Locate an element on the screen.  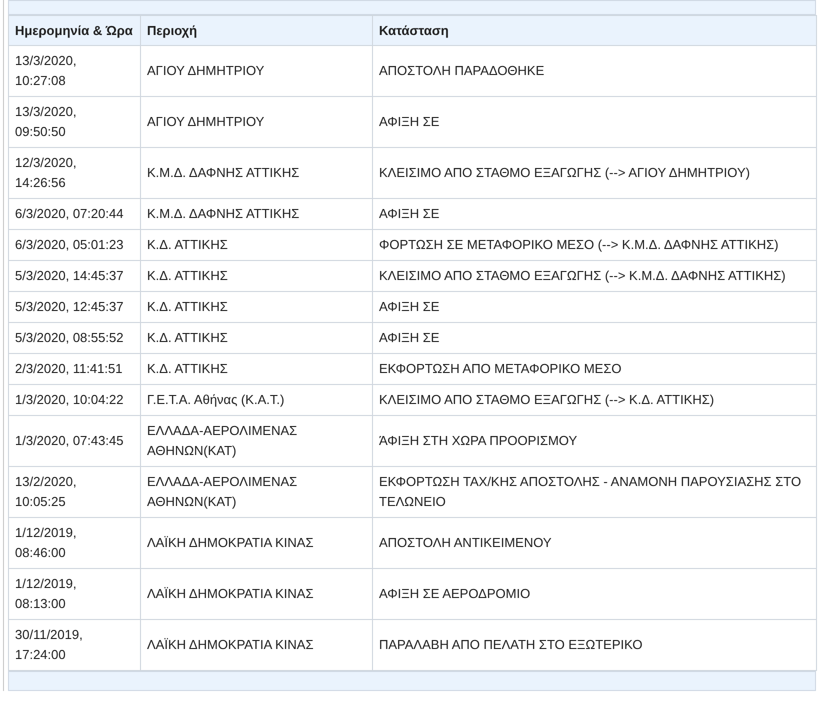
table-cell: 13/3/2020, 10:27:08 is located at coordinates (74, 71).